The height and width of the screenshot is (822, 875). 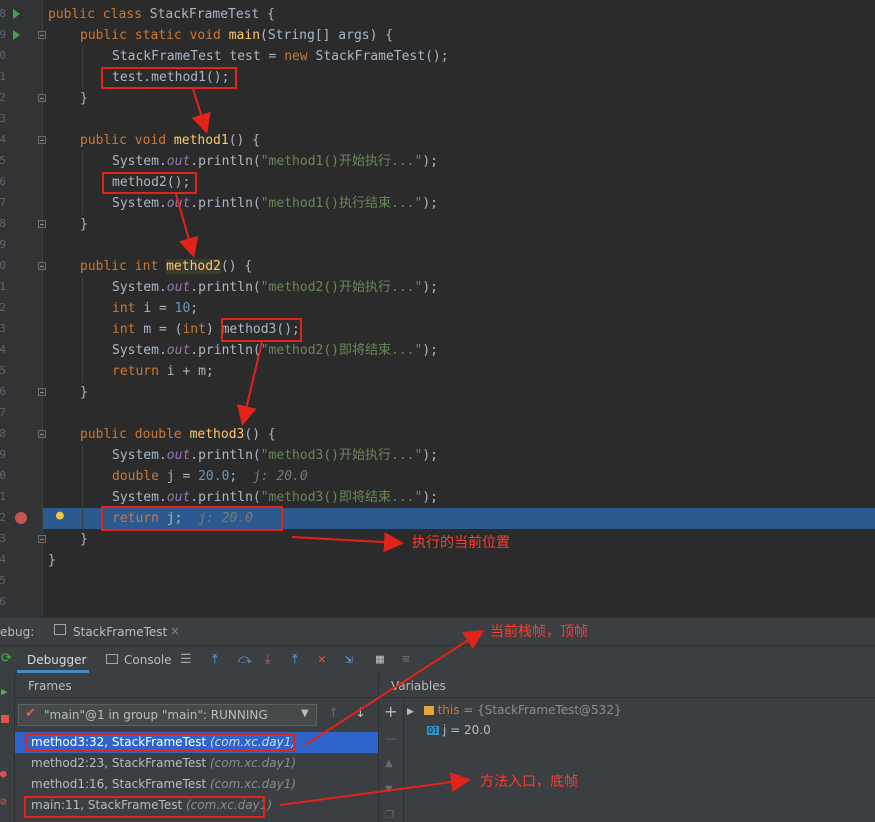 What do you see at coordinates (529, 782) in the screenshot?
I see `annotation-bottom-frame: 方法入口，底帧` at bounding box center [529, 782].